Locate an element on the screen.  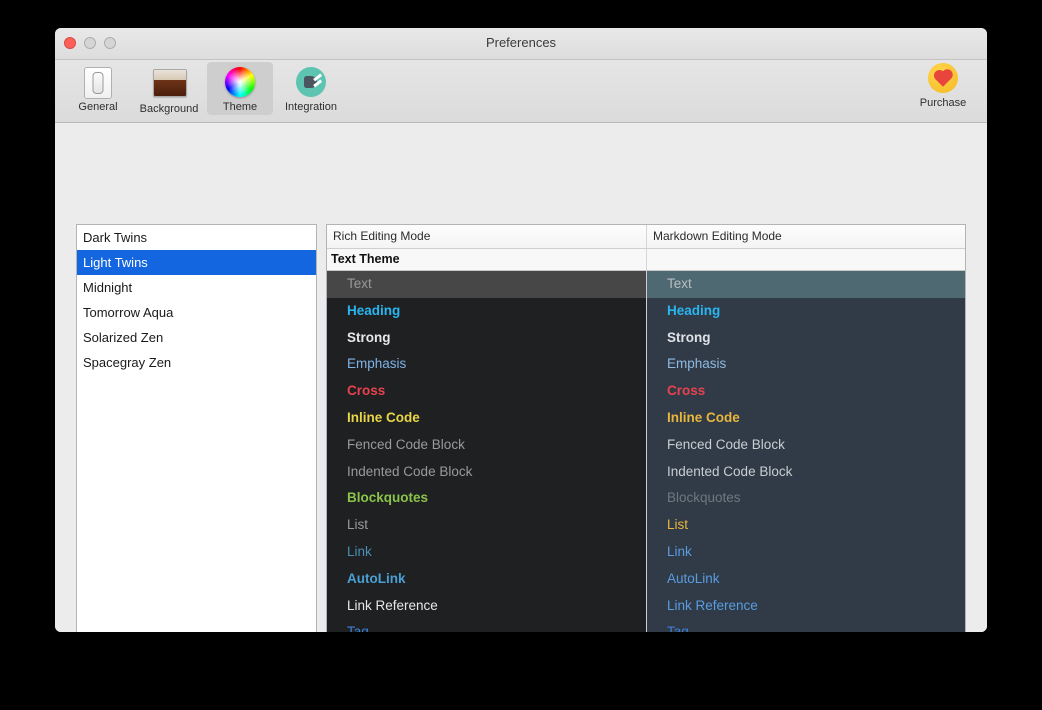
markdown-style-row: Link is located at coordinates (806, 552).